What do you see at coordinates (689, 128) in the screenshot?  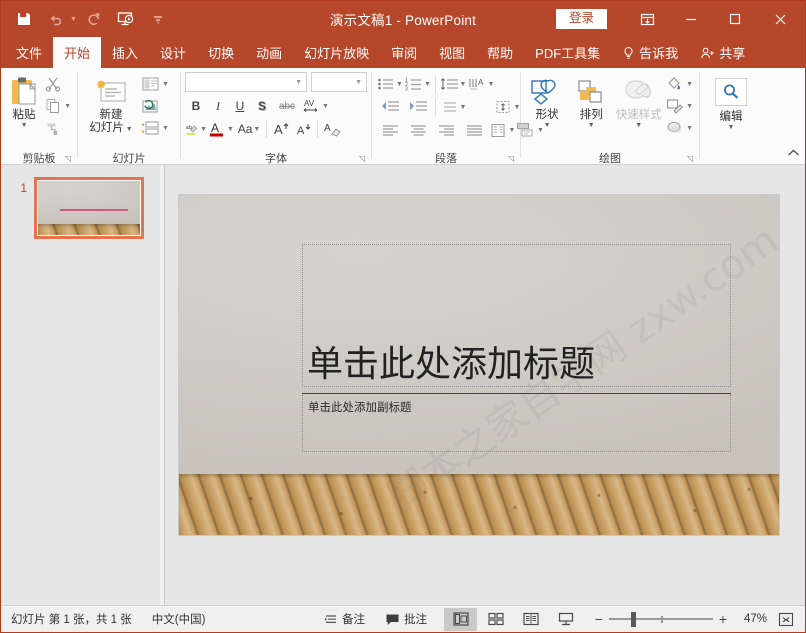 I see `shape-effects-caret: ▼` at bounding box center [689, 128].